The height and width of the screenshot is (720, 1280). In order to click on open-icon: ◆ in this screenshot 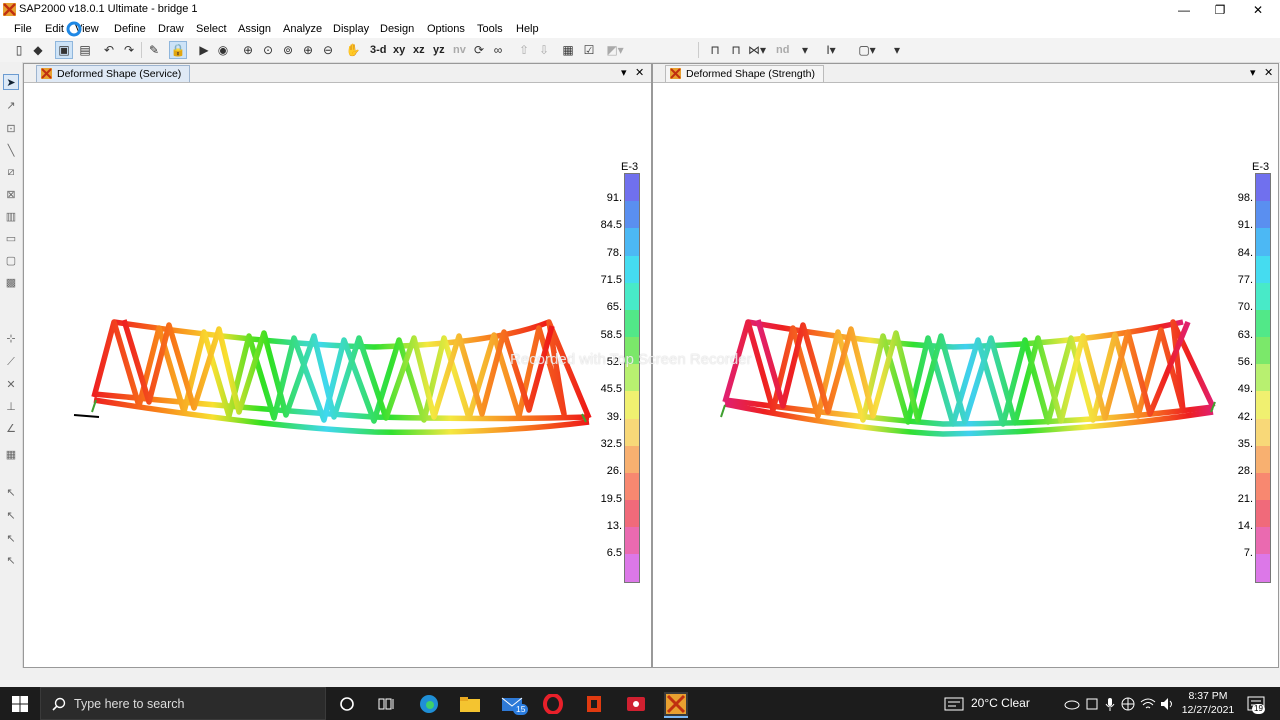, I will do `click(38, 50)`.